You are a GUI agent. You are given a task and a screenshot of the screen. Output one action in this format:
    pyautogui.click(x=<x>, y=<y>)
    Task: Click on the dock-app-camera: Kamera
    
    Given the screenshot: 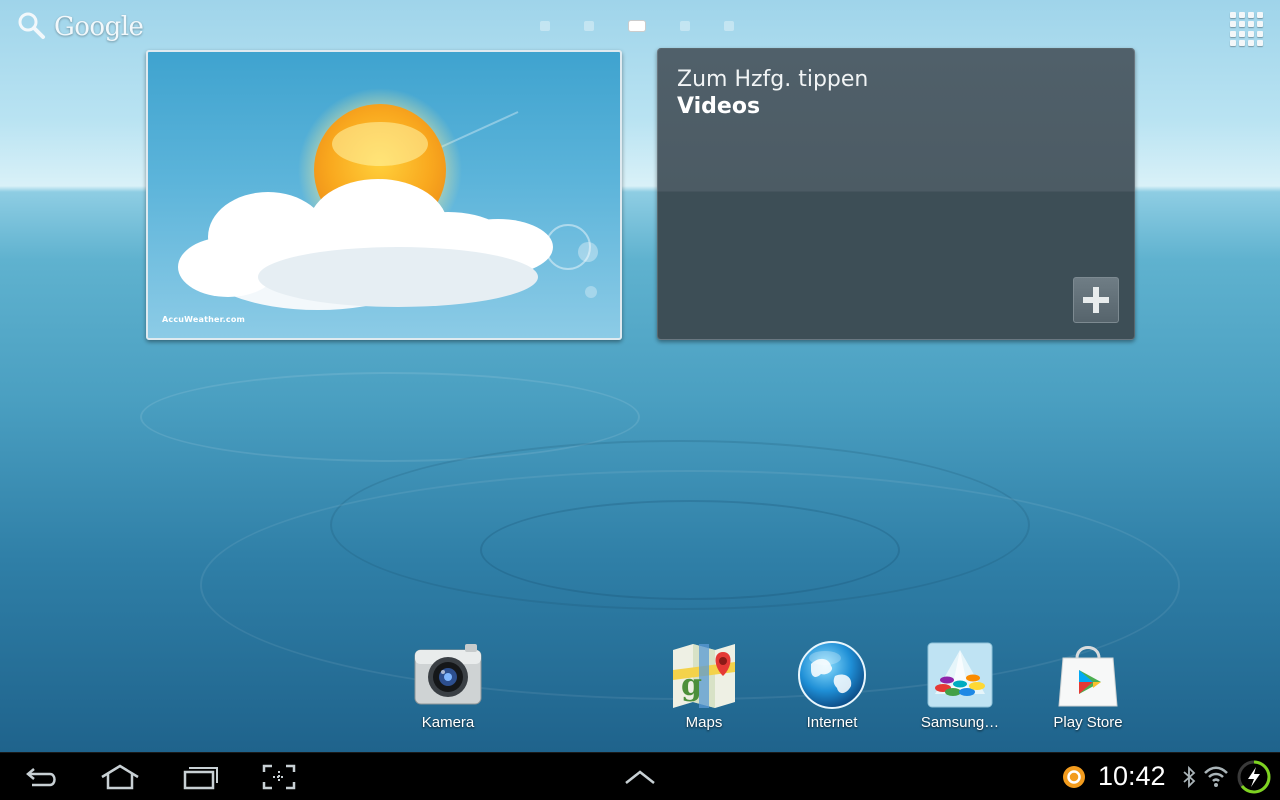 What is the action you would take?
    pyautogui.click(x=448, y=690)
    